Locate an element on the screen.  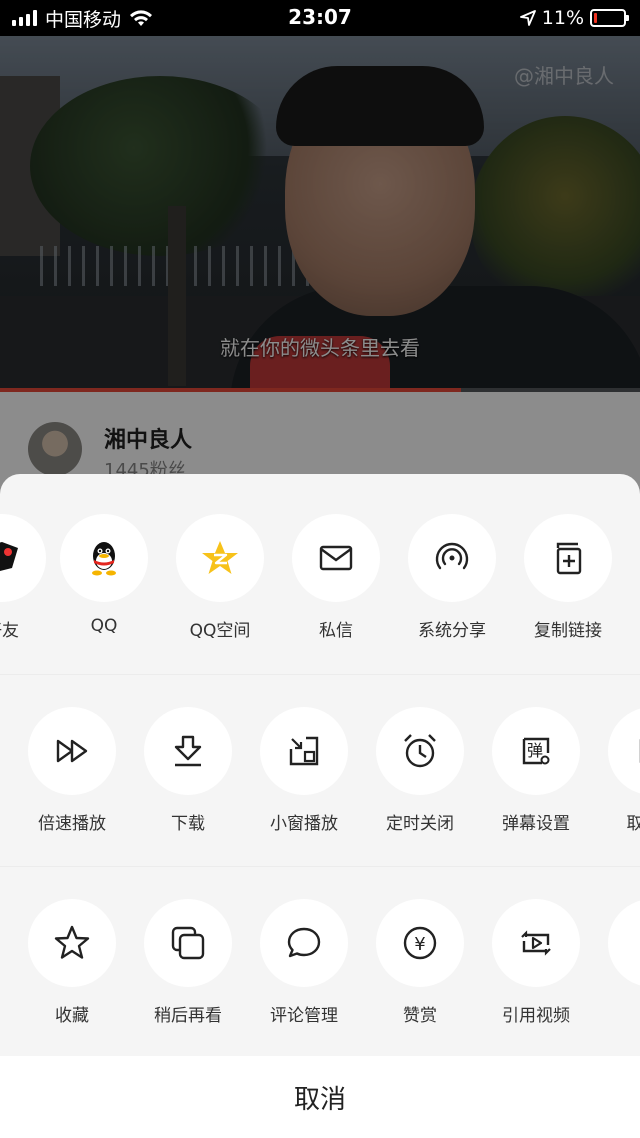
yuan-icon: ¥ is located at coordinates (420, 943).